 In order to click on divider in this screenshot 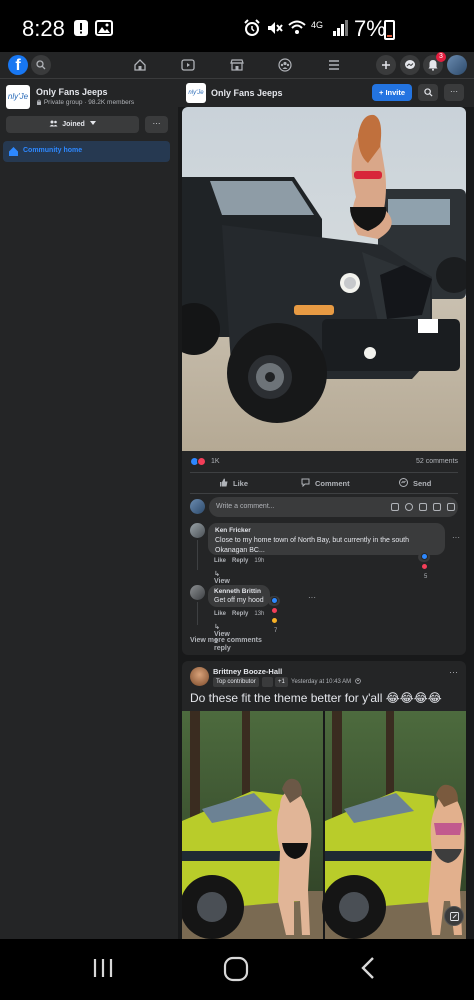, I will do `click(324, 493)`.